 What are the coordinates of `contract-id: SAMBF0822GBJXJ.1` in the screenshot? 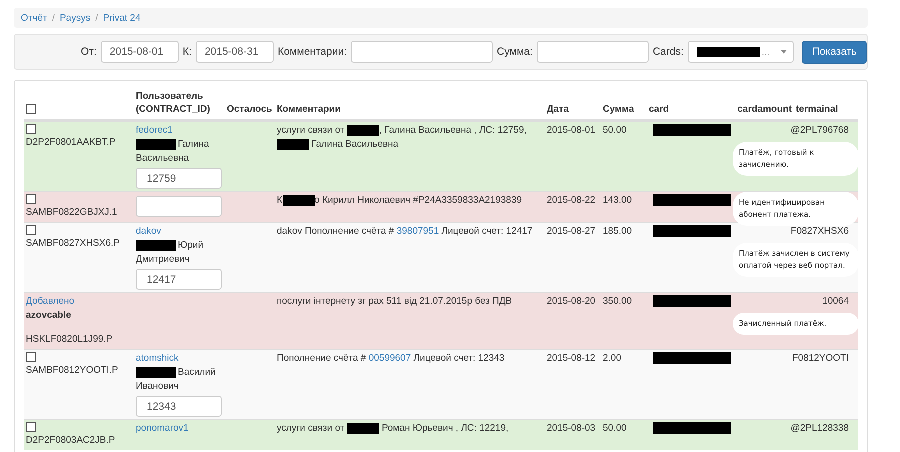 It's located at (72, 213).